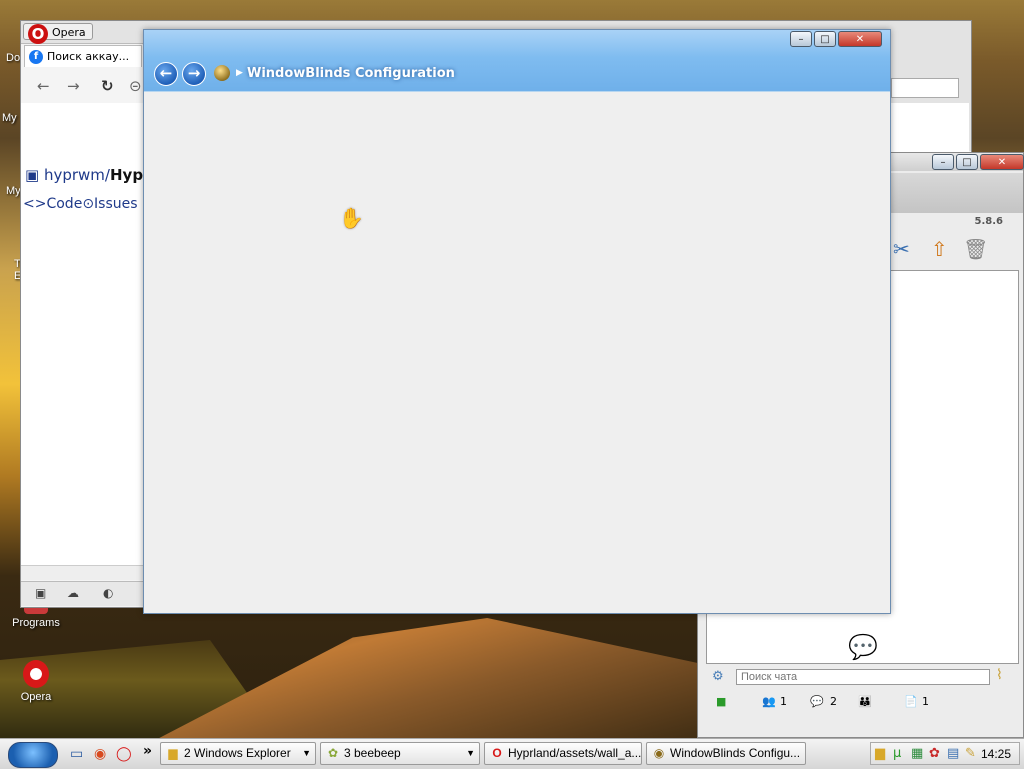  I want to click on task-beebeep: ✿ 3 beebeep ▼, so click(400, 753).